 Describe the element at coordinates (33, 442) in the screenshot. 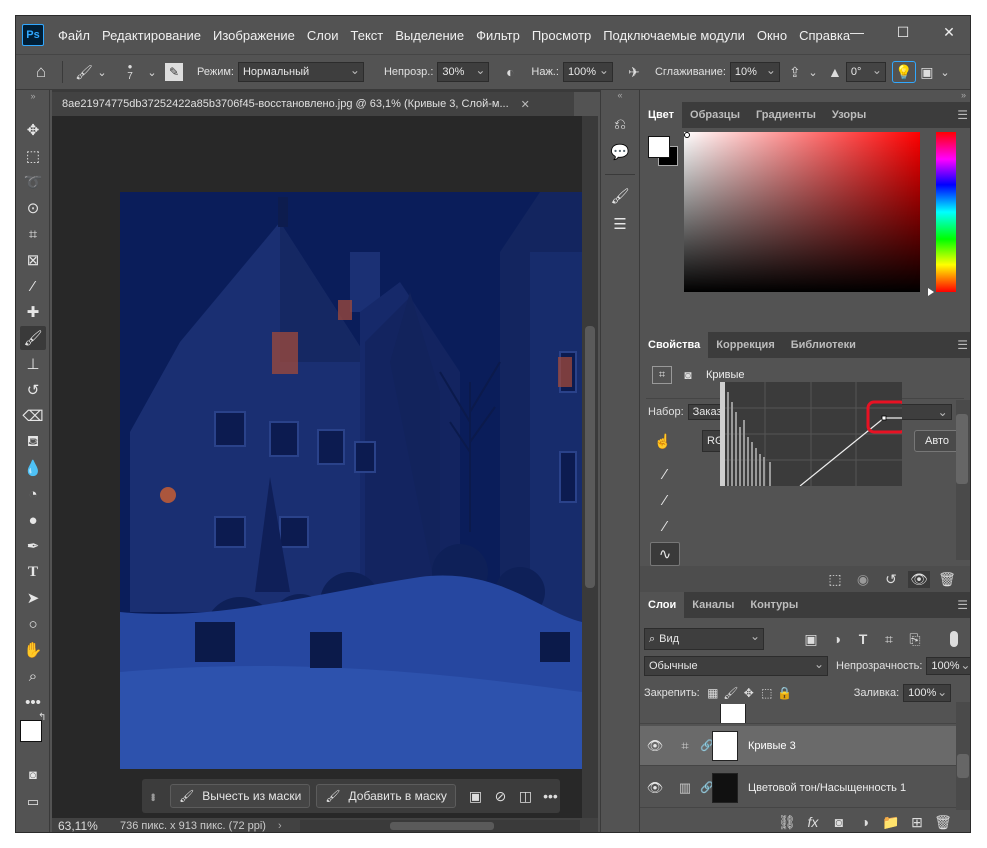

I see `paint-bucket-tool-icon: ⛾` at that location.